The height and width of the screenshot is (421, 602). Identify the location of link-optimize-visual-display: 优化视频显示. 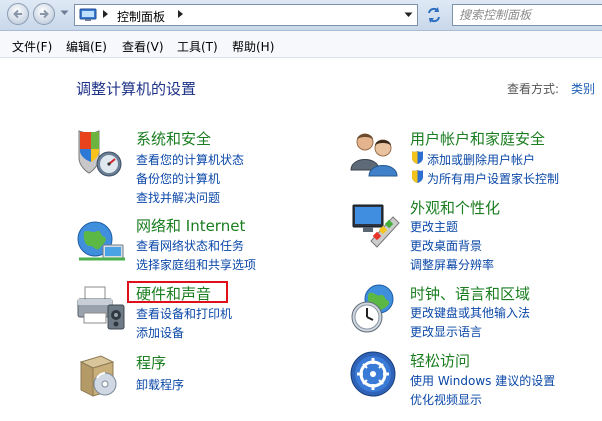
(446, 399).